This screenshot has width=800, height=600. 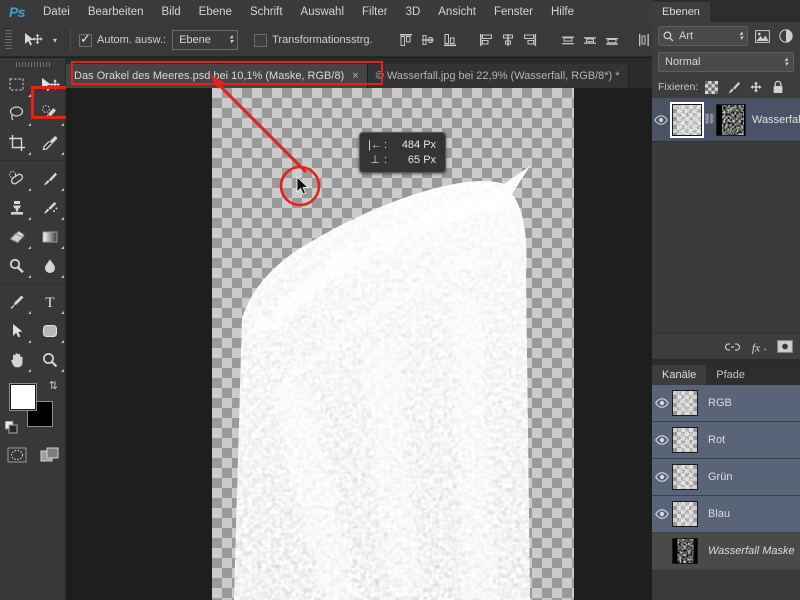 I want to click on options-bar-grip, so click(x=8, y=40).